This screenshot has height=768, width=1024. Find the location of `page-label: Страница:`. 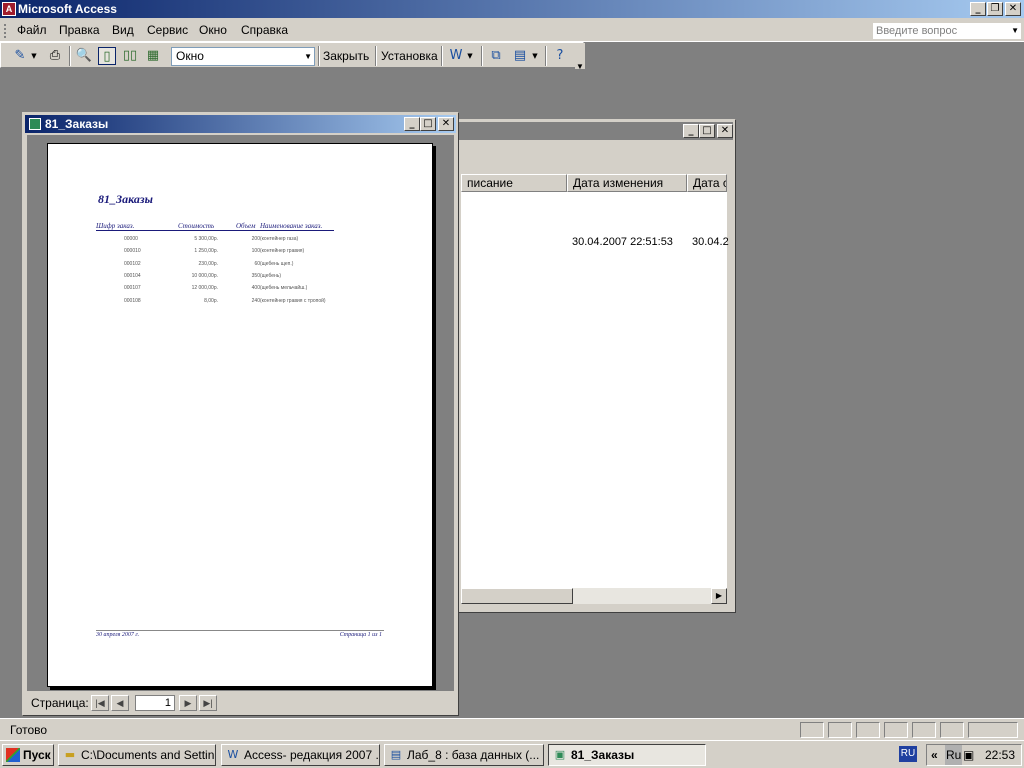

page-label: Страница: is located at coordinates (60, 703).